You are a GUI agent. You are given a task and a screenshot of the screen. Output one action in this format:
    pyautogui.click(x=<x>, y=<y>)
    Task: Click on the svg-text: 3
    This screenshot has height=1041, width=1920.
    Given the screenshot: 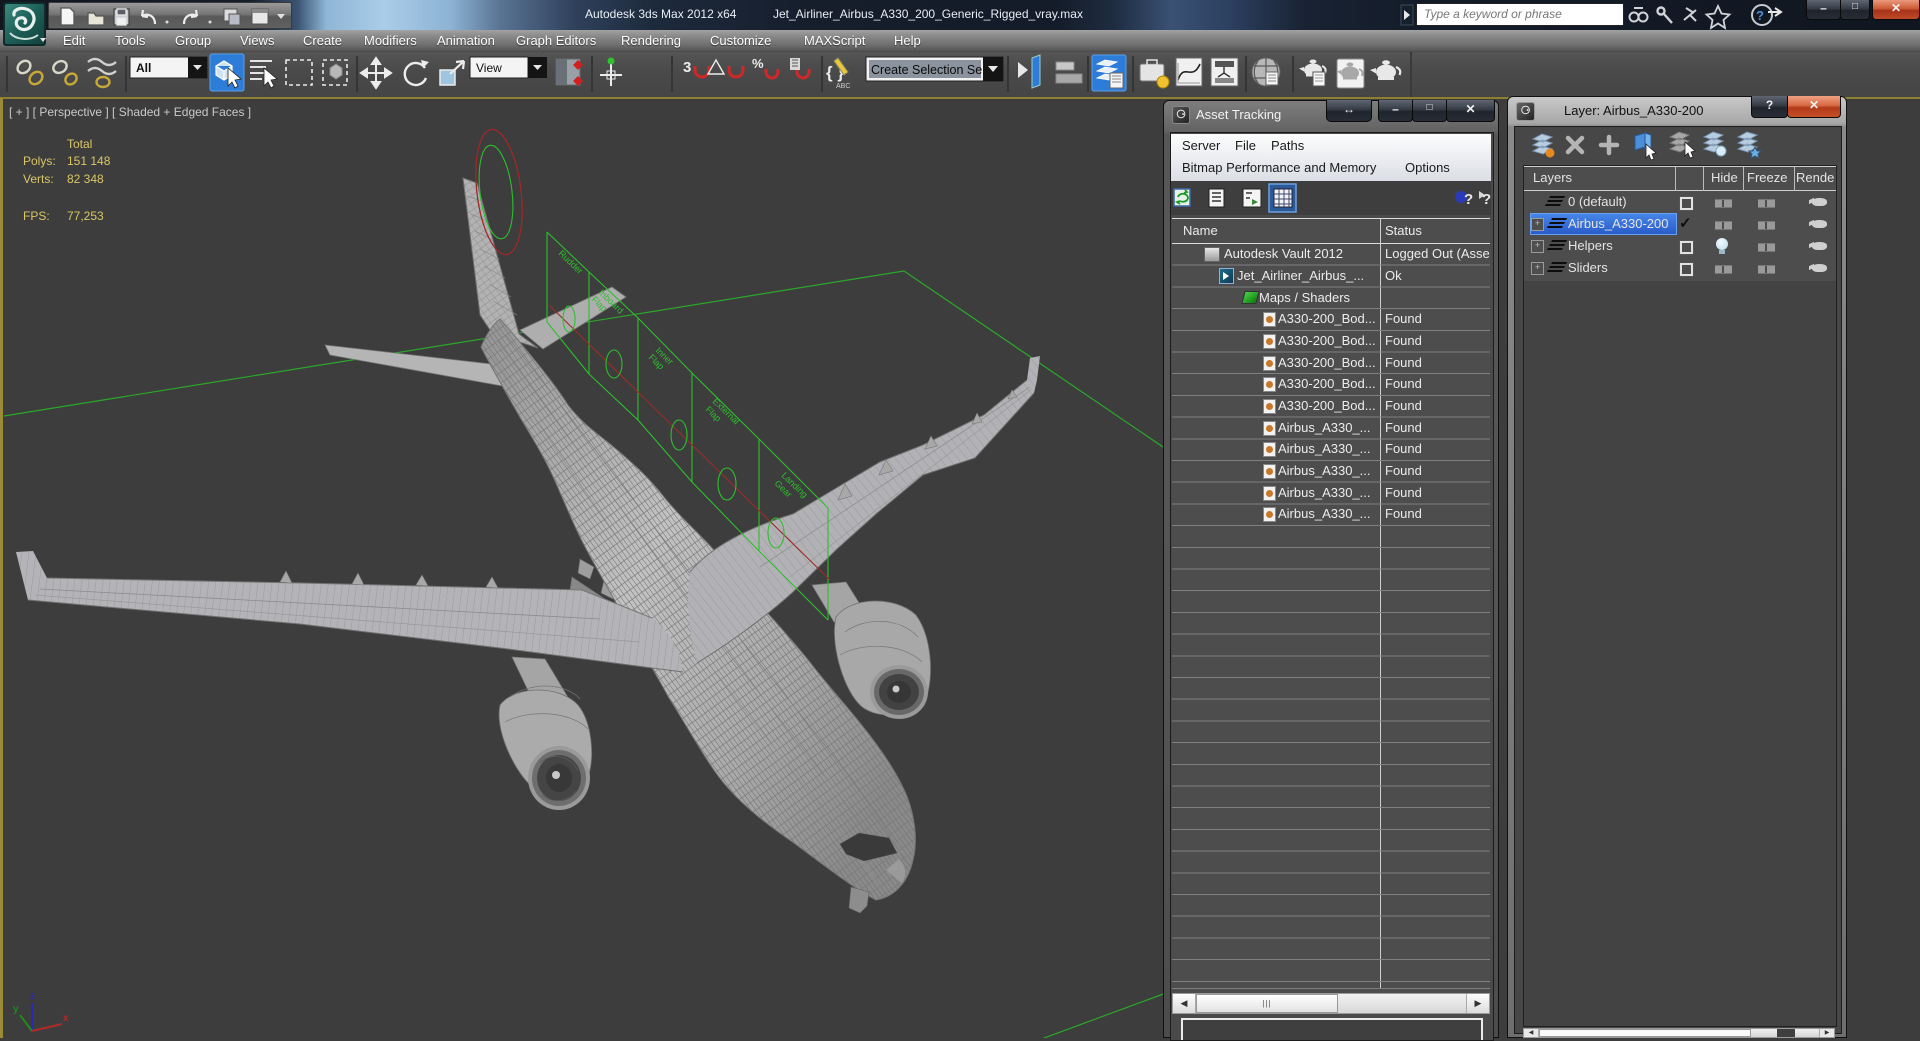 What is the action you would take?
    pyautogui.click(x=687, y=67)
    